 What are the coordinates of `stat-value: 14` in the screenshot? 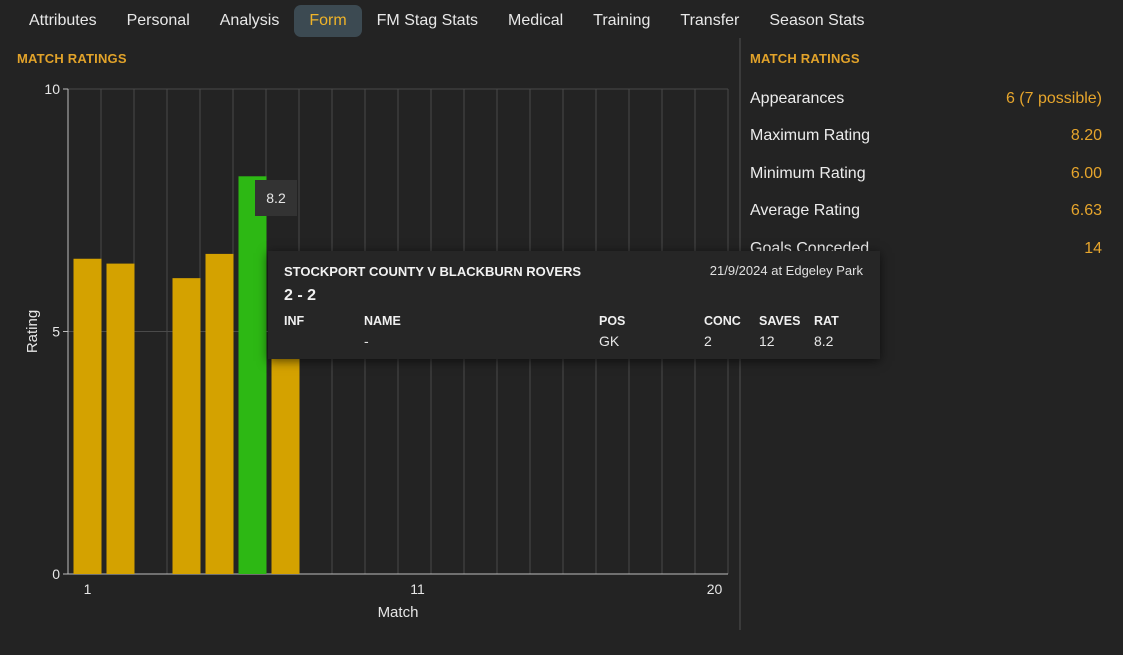 It's located at (1093, 248).